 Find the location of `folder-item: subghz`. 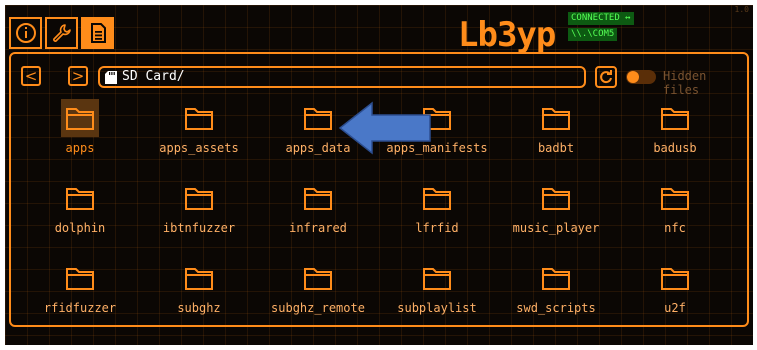

folder-item: subghz is located at coordinates (199, 294).